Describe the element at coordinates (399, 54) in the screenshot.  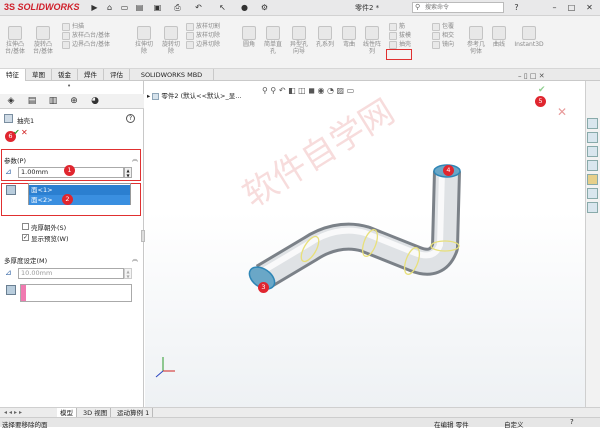
I see `shell-highlight-box` at that location.